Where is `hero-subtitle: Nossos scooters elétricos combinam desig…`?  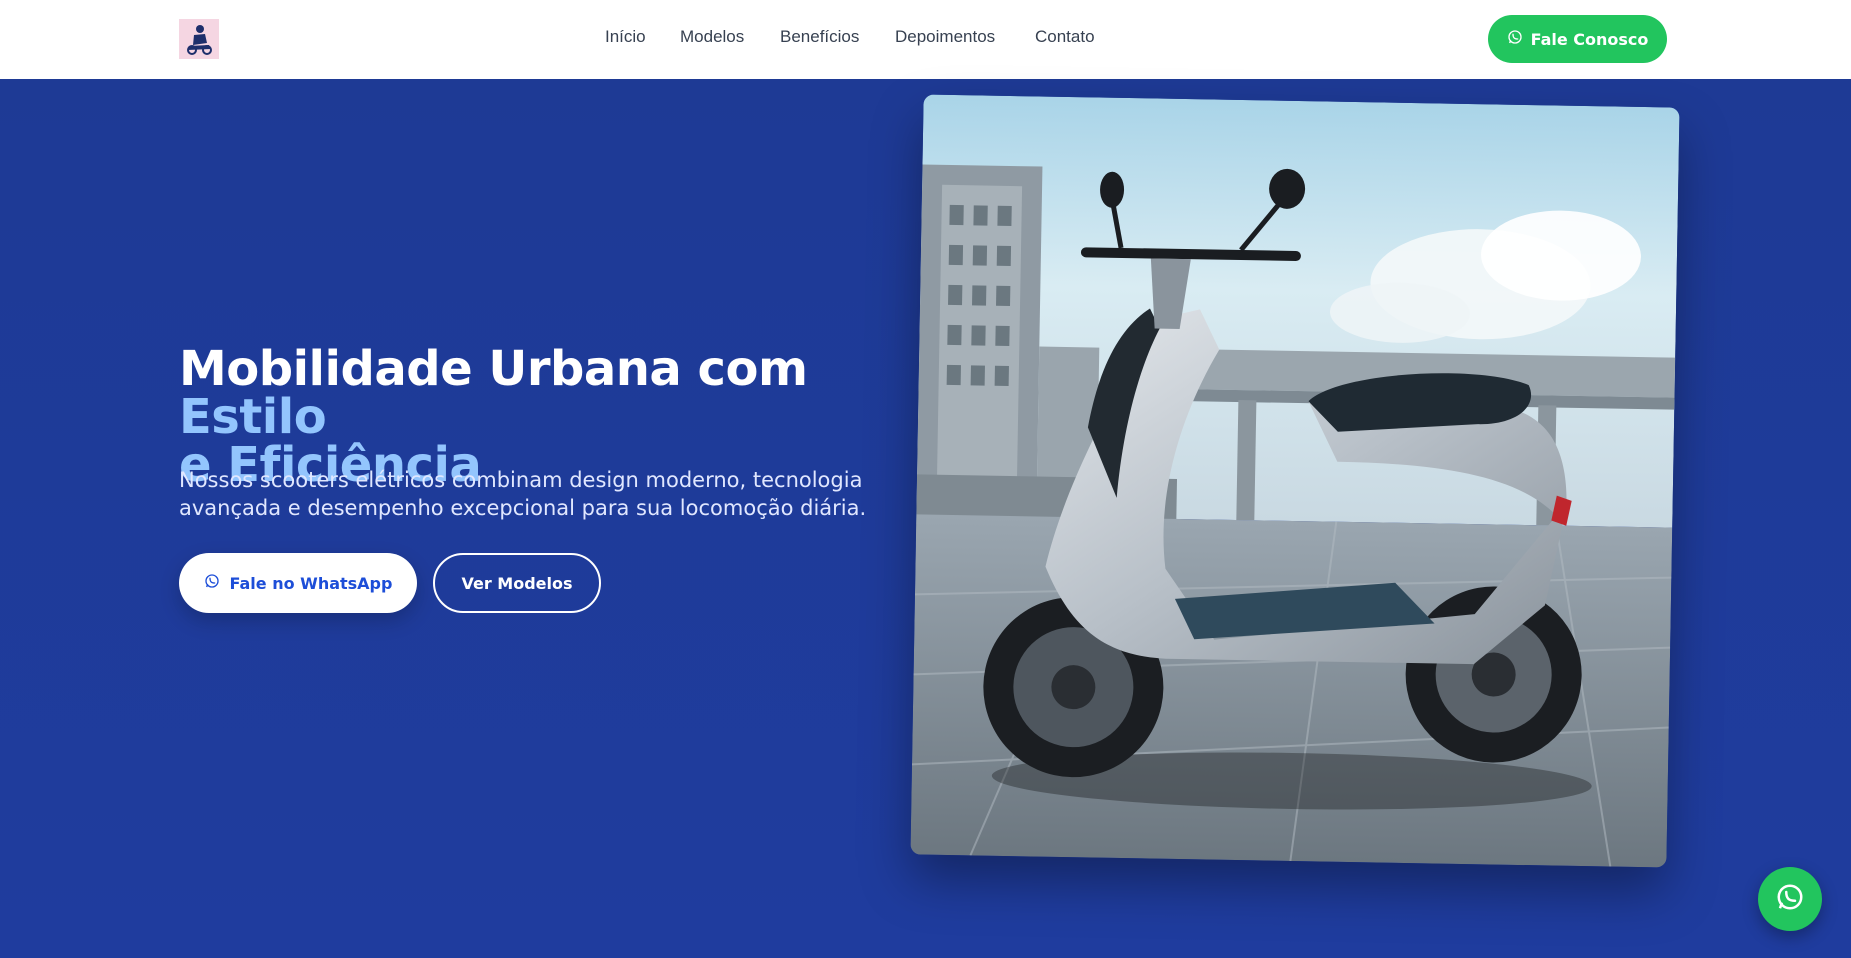
hero-subtitle: Nossos scooters elétricos combinam desig… is located at coordinates (523, 494).